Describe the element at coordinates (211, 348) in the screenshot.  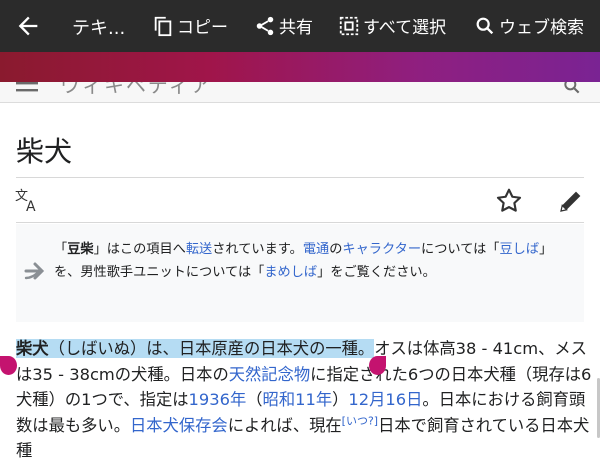
I see `selected-text-part: （しばいぬ）は、日本原産の日本犬の一種。` at that location.